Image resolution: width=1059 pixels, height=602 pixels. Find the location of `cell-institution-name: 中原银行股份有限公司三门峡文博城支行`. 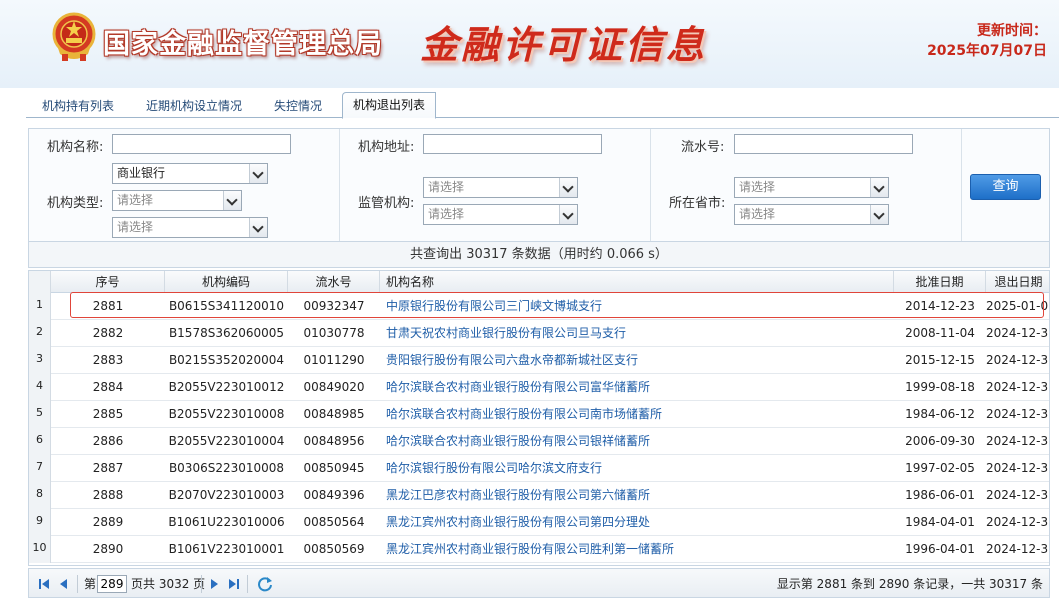

cell-institution-name: 中原银行股份有限公司三门峡文博城支行 is located at coordinates (638, 306).